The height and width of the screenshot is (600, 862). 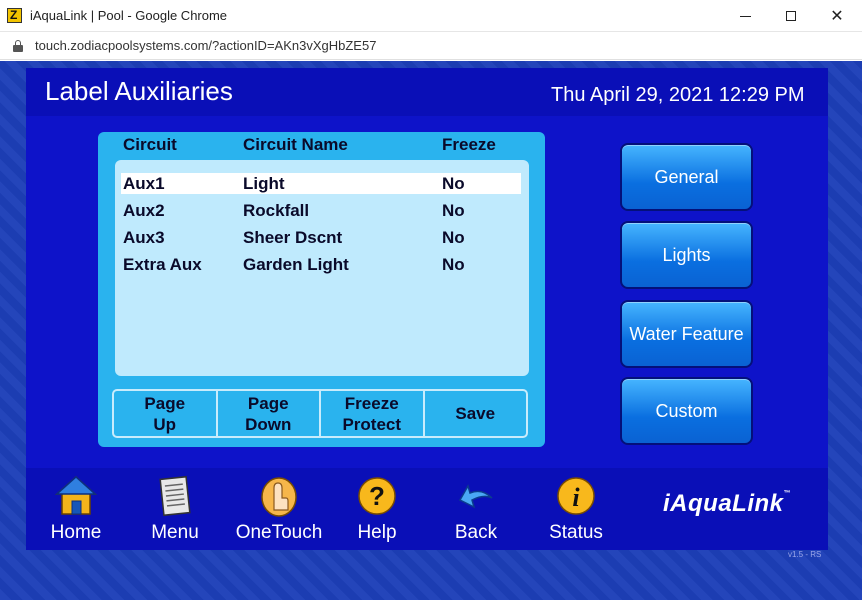 What do you see at coordinates (276, 211) in the screenshot?
I see `row-2-name: Rockfall` at bounding box center [276, 211].